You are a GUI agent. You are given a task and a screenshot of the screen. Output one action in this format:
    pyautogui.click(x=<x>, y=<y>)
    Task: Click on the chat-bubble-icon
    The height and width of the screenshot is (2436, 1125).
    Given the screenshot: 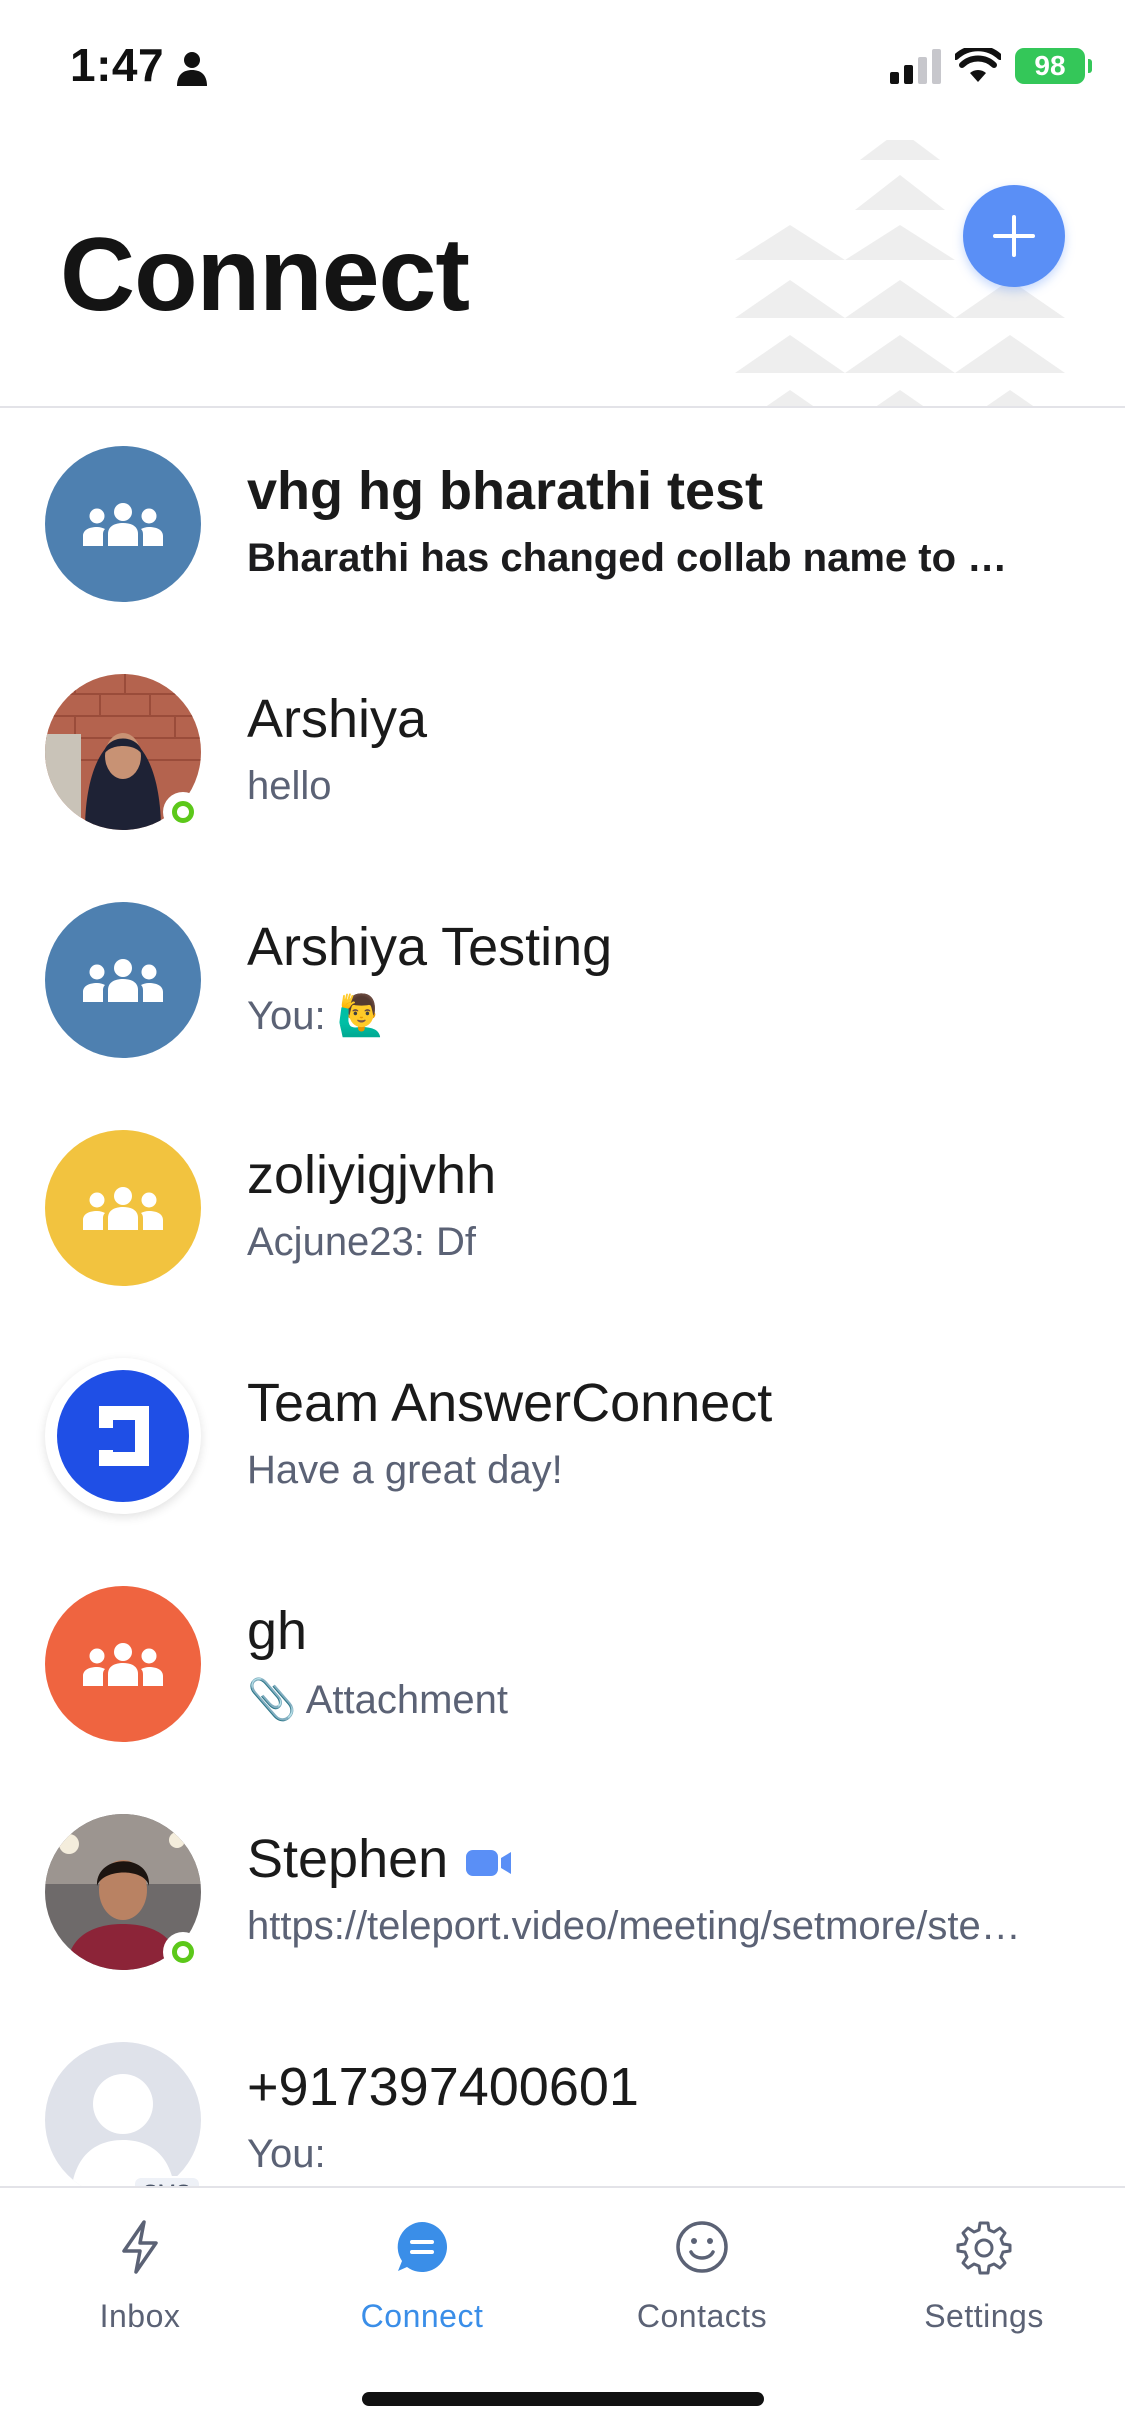 What is the action you would take?
    pyautogui.click(x=422, y=2247)
    